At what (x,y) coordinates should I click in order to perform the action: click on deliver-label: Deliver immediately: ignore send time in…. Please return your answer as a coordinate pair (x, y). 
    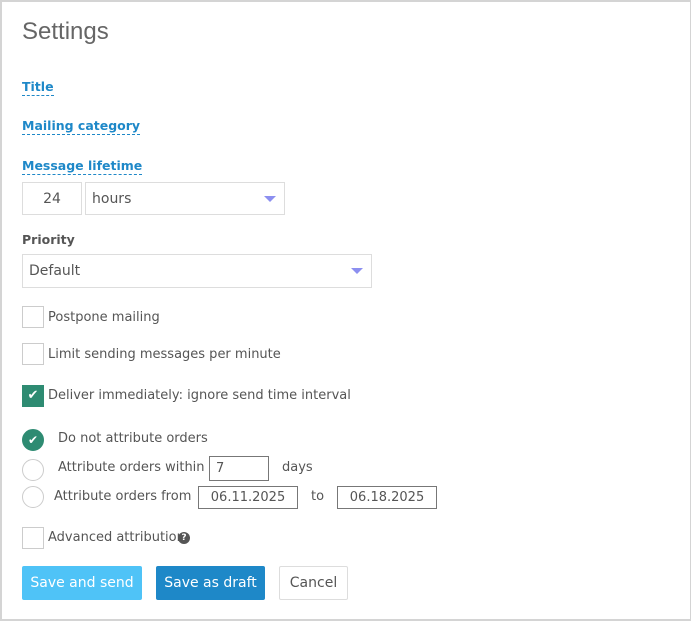
    Looking at the image, I should click on (199, 395).